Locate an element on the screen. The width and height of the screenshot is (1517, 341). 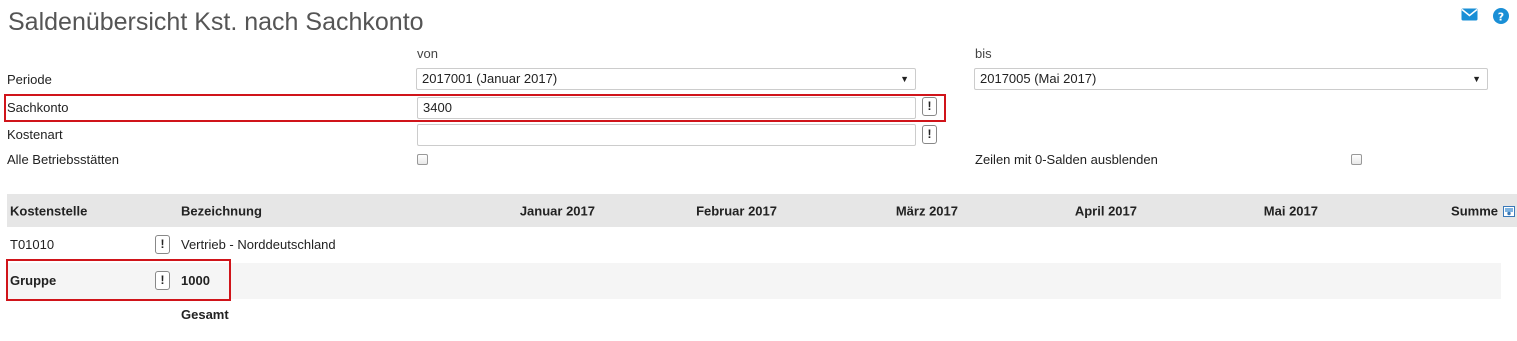
column-header-april: April 2017 is located at coordinates (1106, 211).